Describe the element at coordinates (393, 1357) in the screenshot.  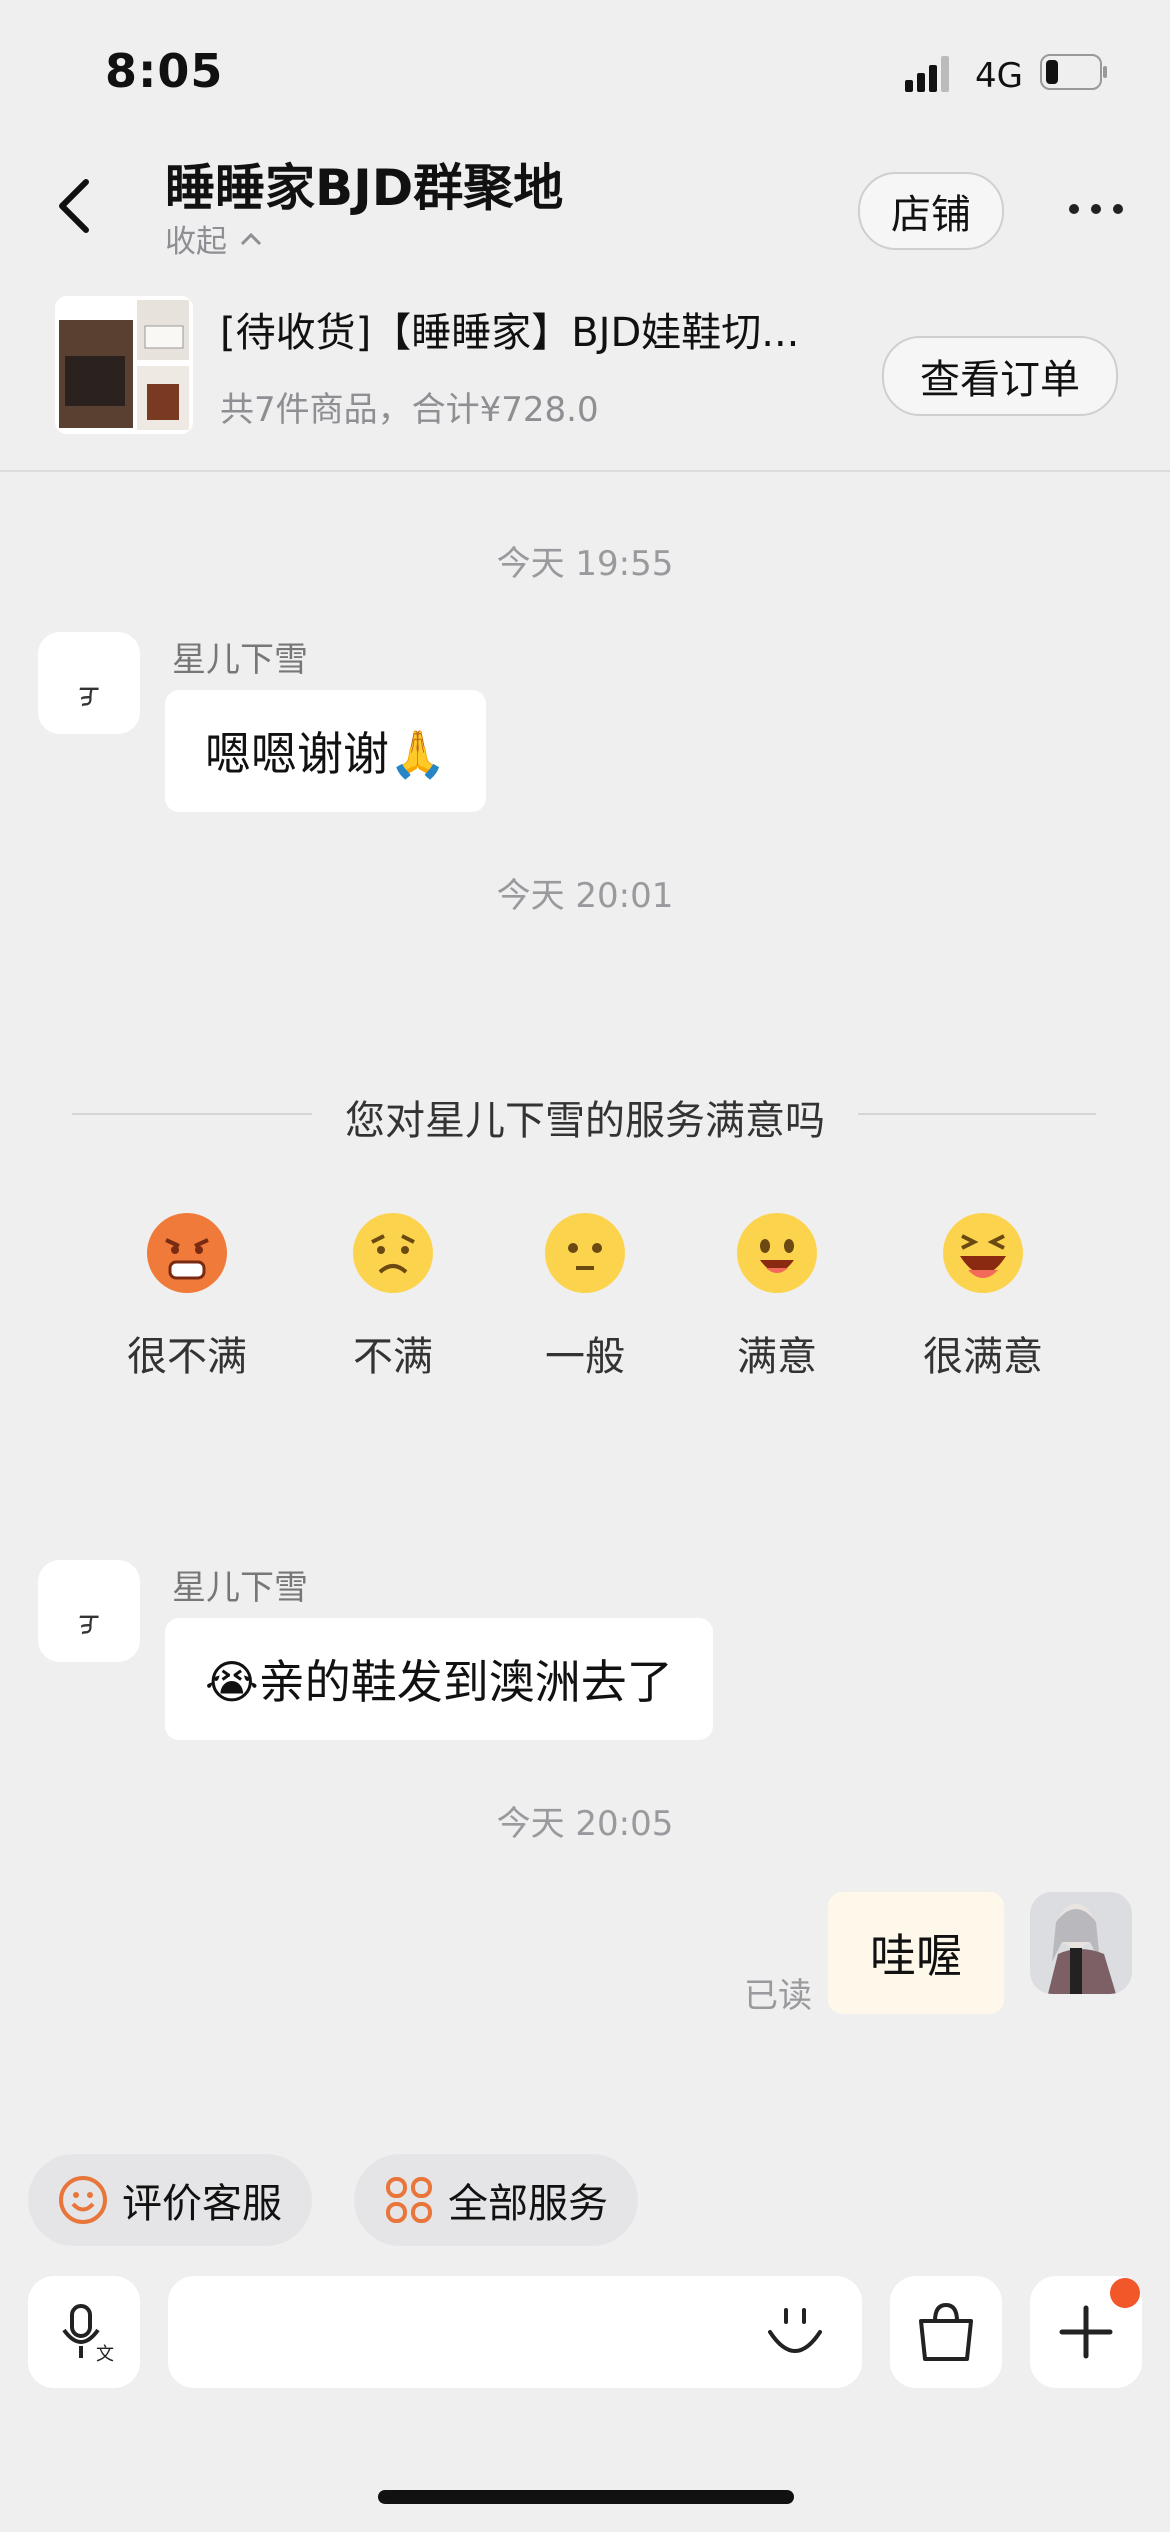
I see `rating-label: 不满` at that location.